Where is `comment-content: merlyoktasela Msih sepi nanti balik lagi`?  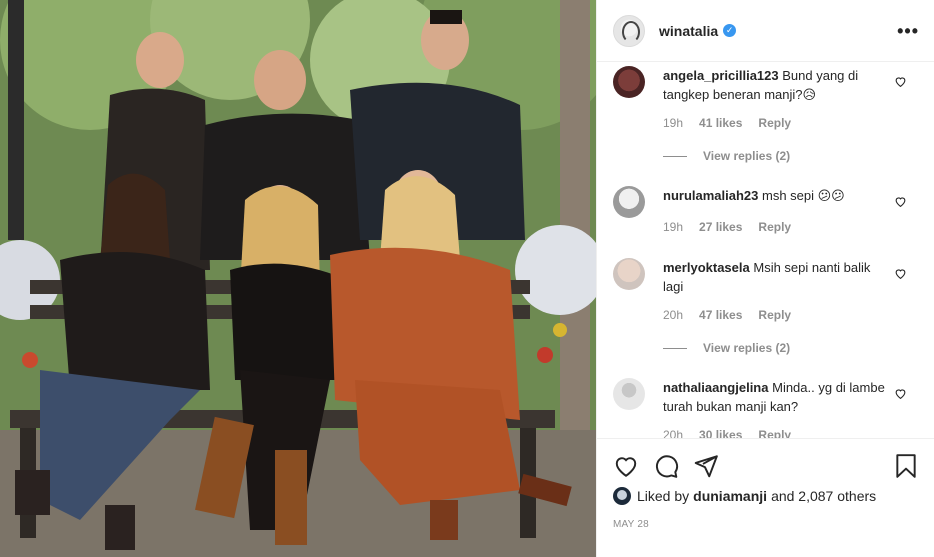 comment-content: merlyoktasela Msih sepi nanti balik lagi is located at coordinates (778, 277).